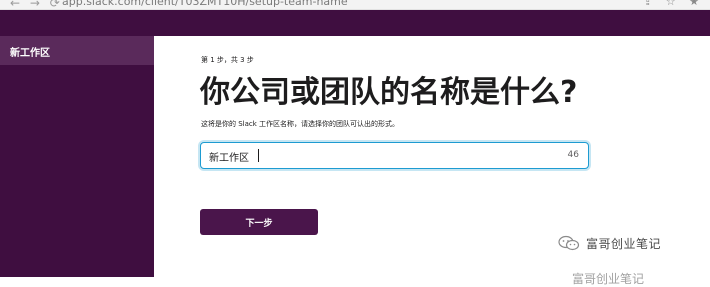 This screenshot has height=287, width=710. What do you see at coordinates (389, 92) in the screenshot?
I see `page-title: 你公司或团队的名称是什么?` at bounding box center [389, 92].